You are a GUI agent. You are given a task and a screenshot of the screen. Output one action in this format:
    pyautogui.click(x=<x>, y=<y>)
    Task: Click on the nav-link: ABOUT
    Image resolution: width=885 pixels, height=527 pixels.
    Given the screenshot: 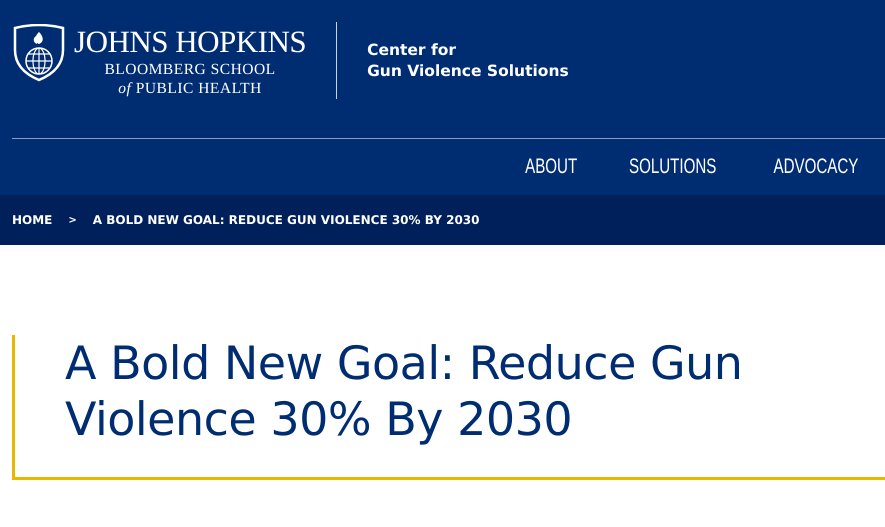 What is the action you would take?
    pyautogui.click(x=552, y=166)
    